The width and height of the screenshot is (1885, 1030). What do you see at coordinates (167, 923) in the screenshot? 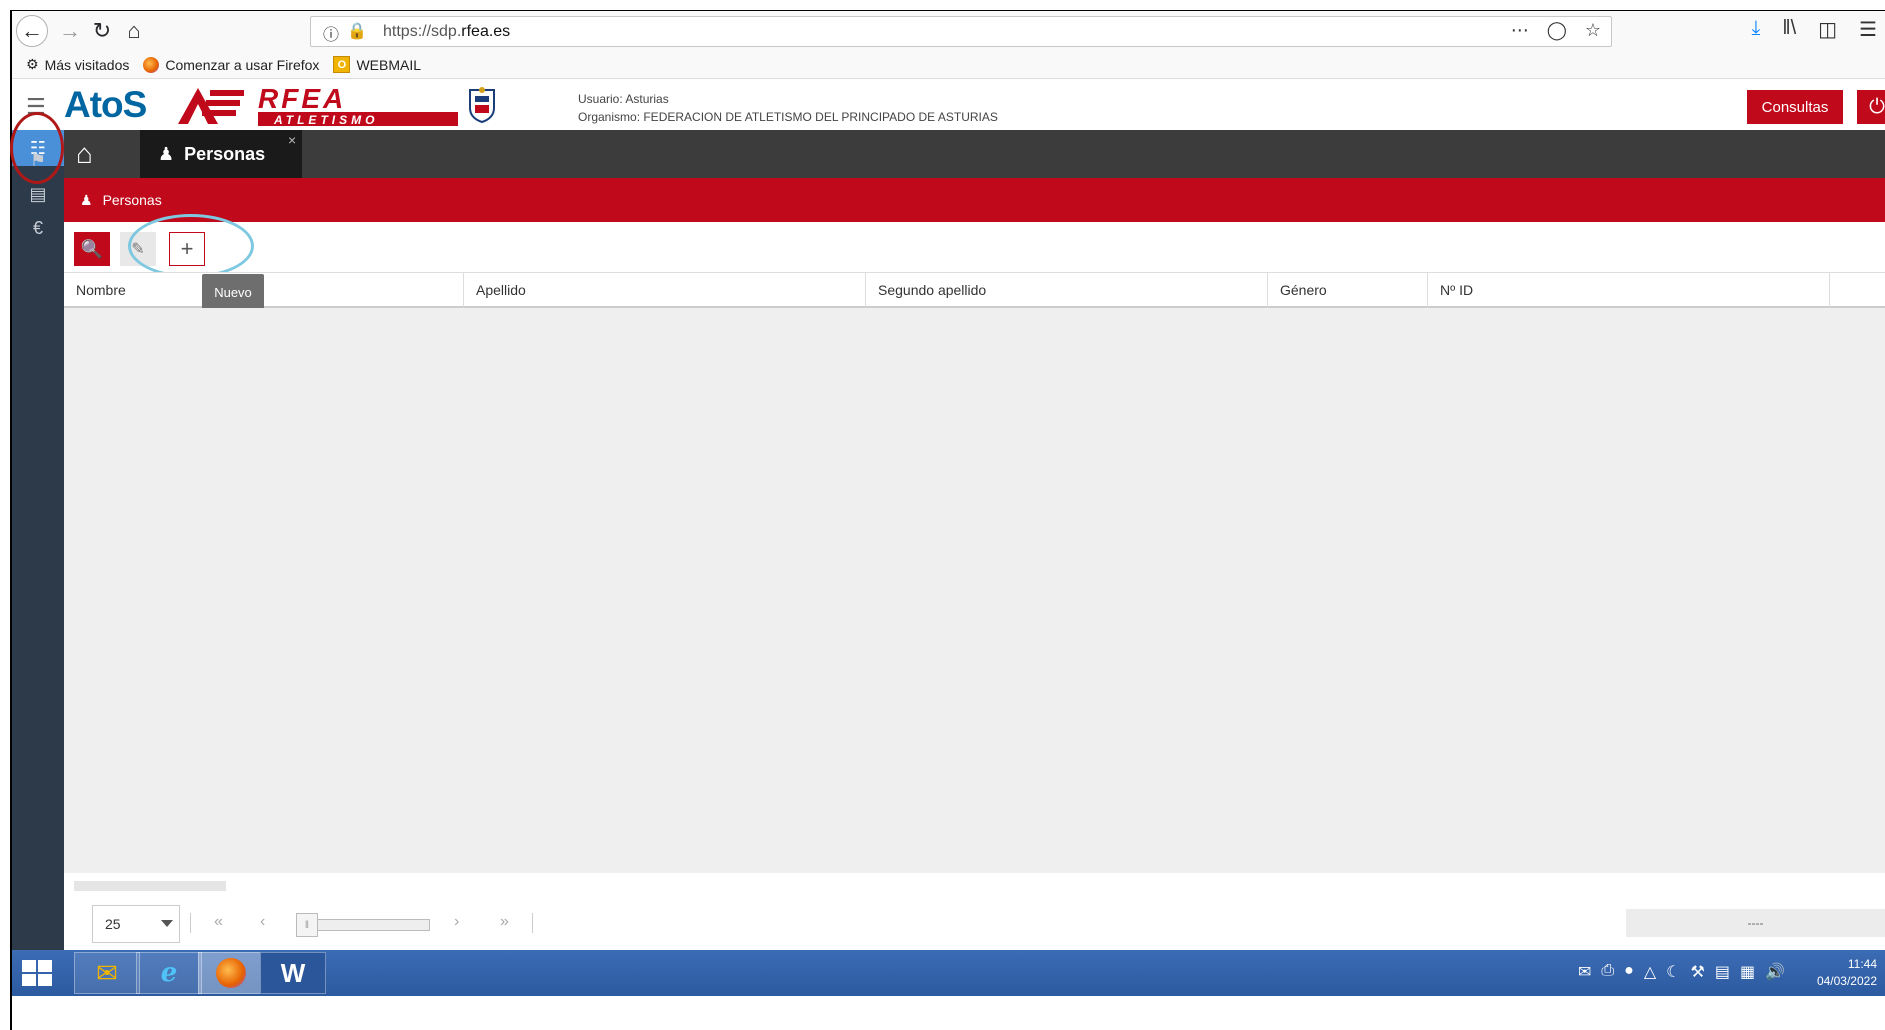
I see `chevron-down-icon` at bounding box center [167, 923].